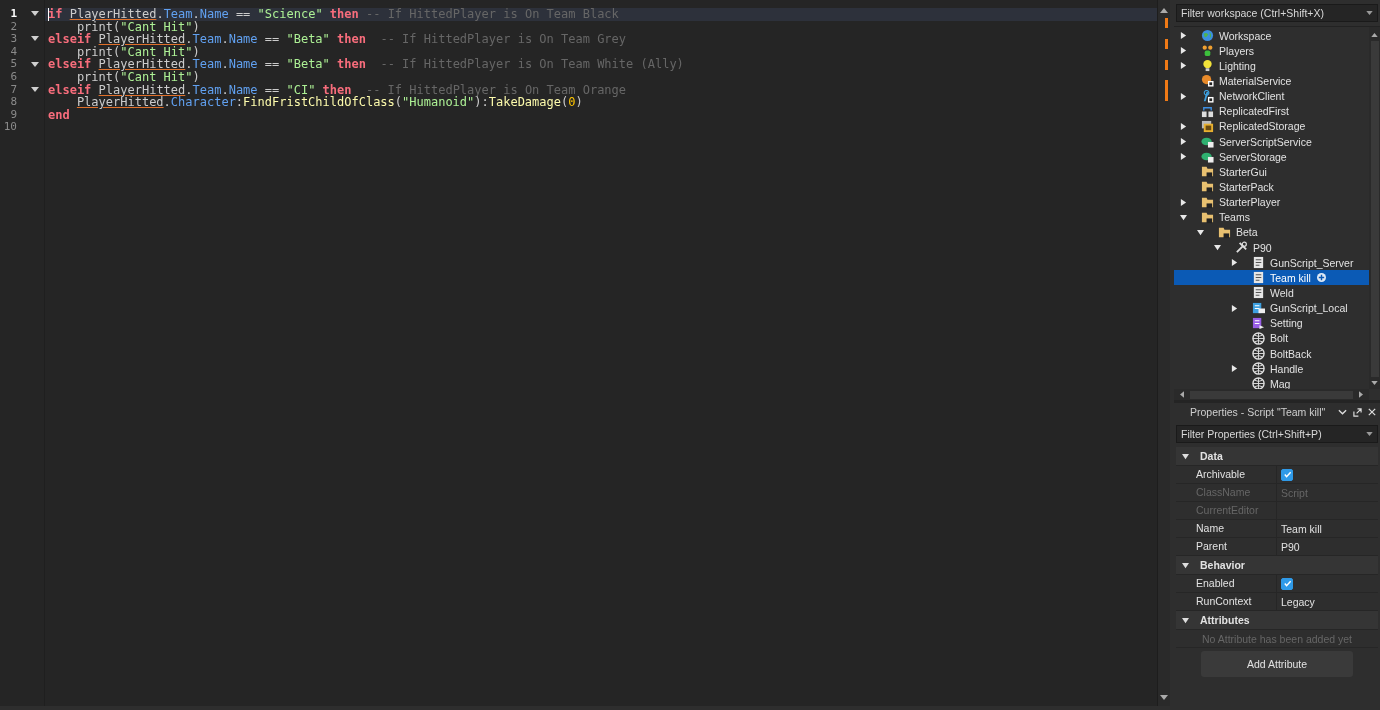  What do you see at coordinates (1271, 353) in the screenshot?
I see `tree-item: BoltBack` at bounding box center [1271, 353].